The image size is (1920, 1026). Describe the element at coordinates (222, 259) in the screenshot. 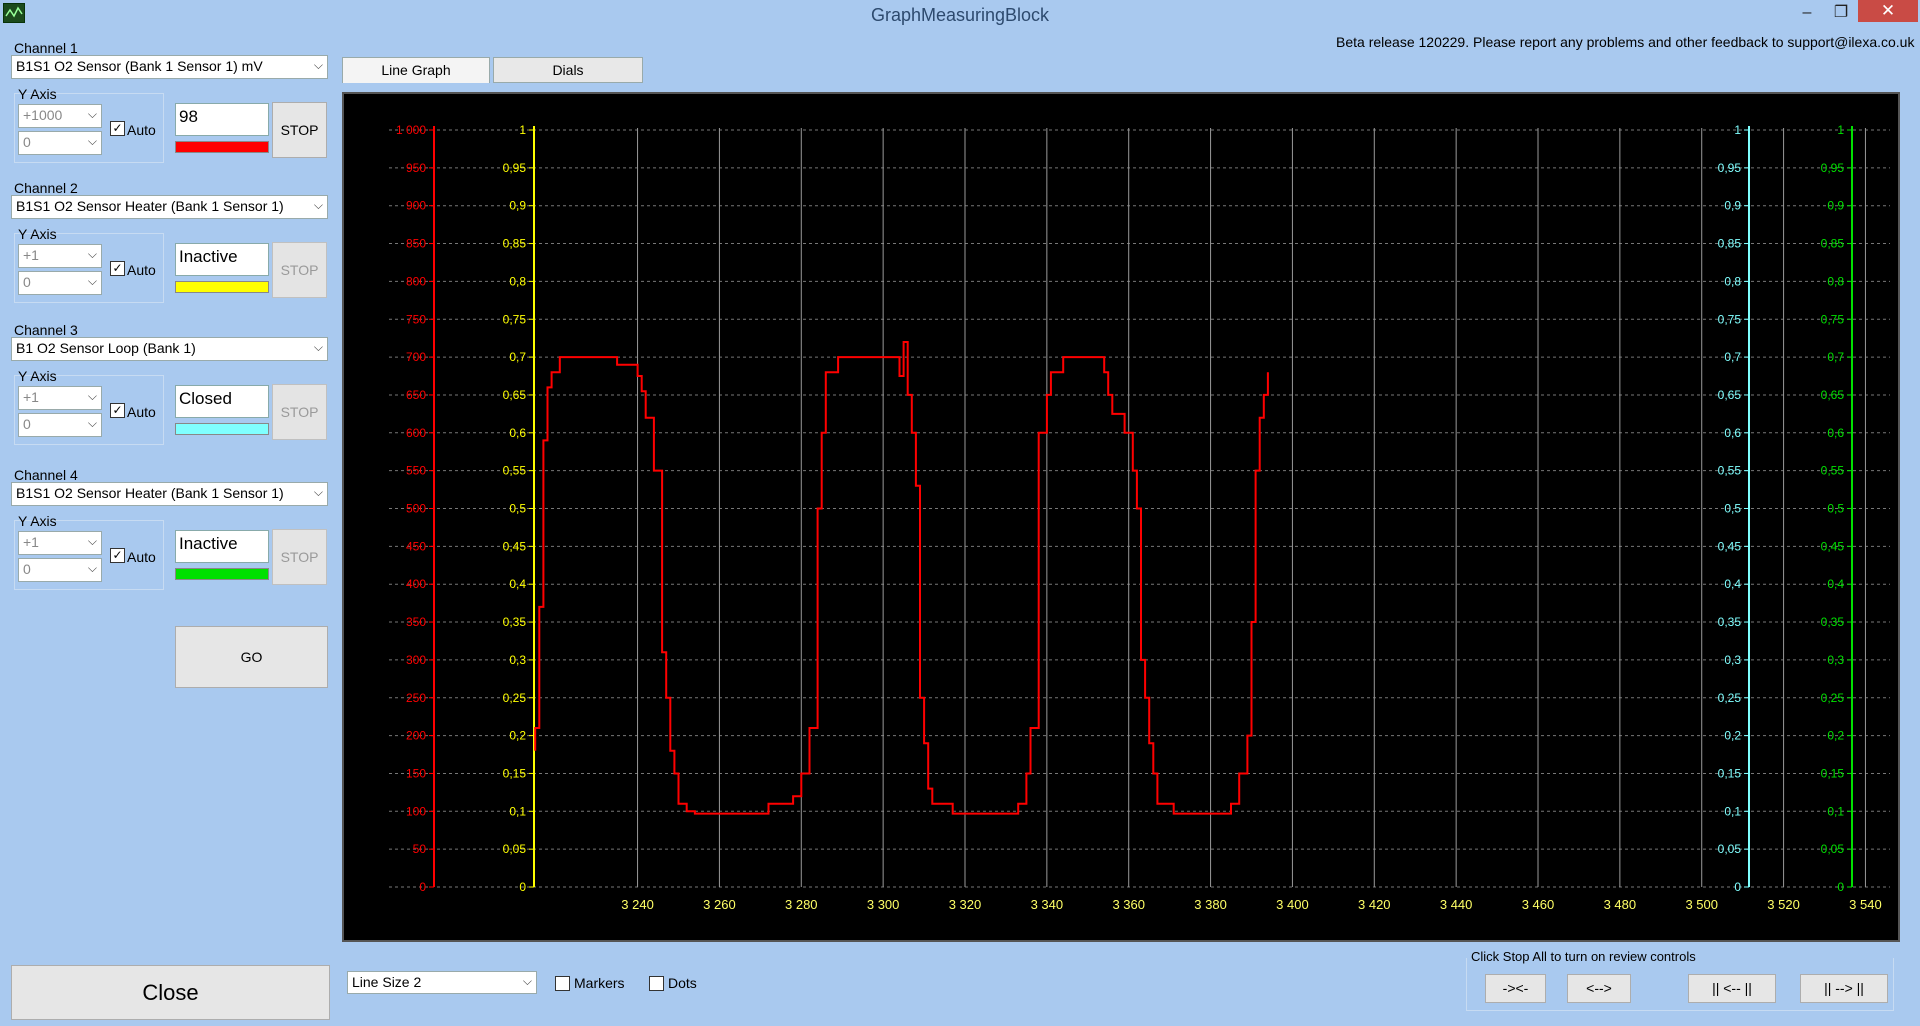

I see `channel-value: Inactive` at that location.